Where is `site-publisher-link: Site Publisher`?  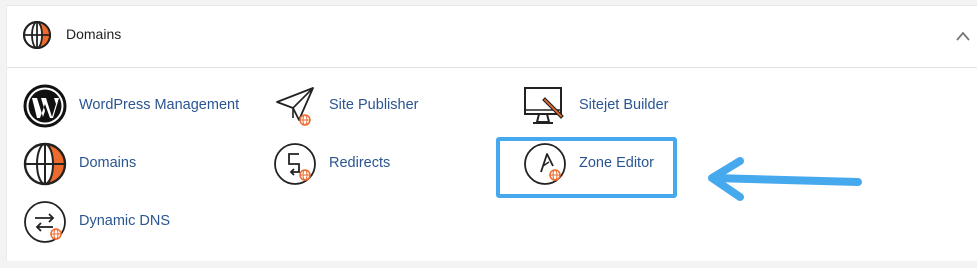
site-publisher-link: Site Publisher is located at coordinates (353, 106).